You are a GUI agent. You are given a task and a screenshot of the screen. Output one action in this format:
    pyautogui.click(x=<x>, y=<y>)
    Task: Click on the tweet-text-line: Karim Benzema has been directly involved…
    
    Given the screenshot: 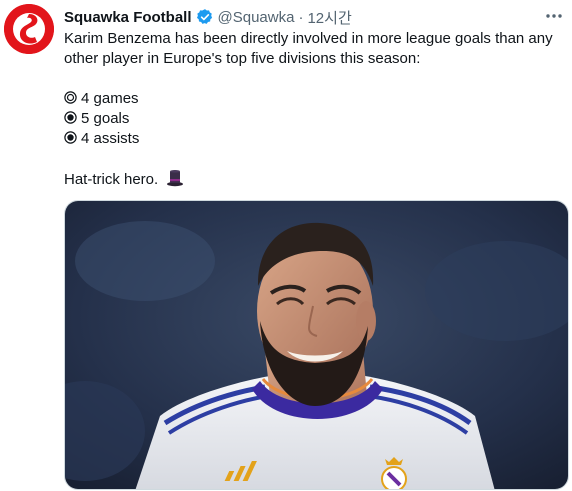 What is the action you would take?
    pyautogui.click(x=308, y=38)
    